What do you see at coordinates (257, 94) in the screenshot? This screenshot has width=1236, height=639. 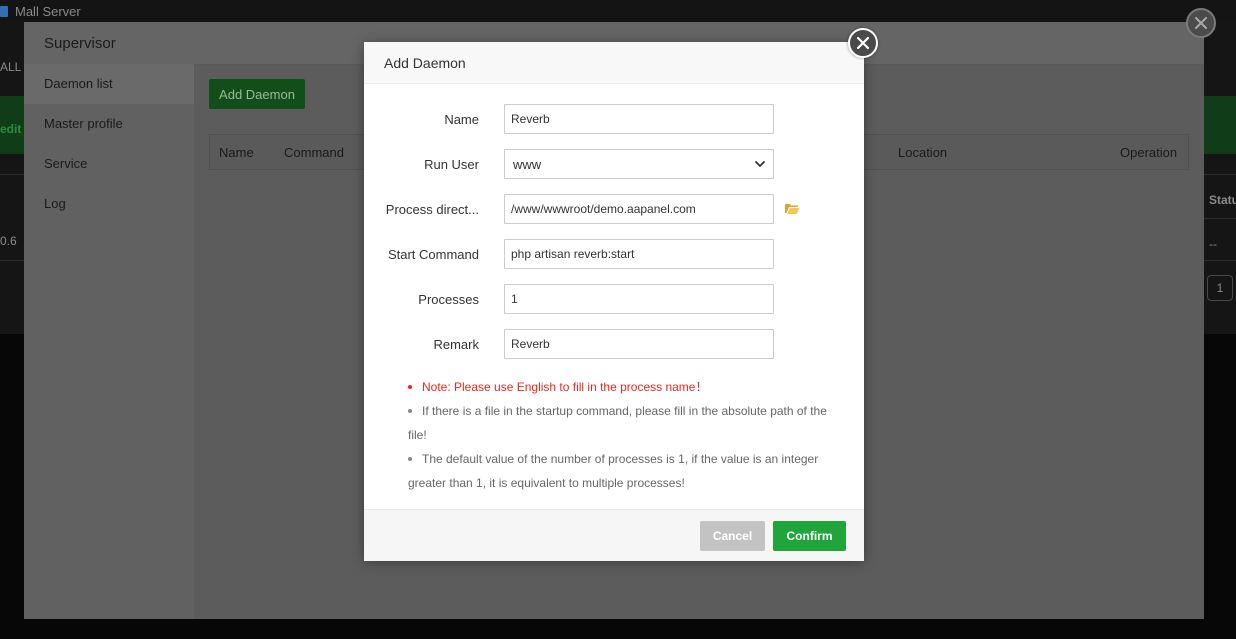 I see `add-daemon-button: Add Daemon` at bounding box center [257, 94].